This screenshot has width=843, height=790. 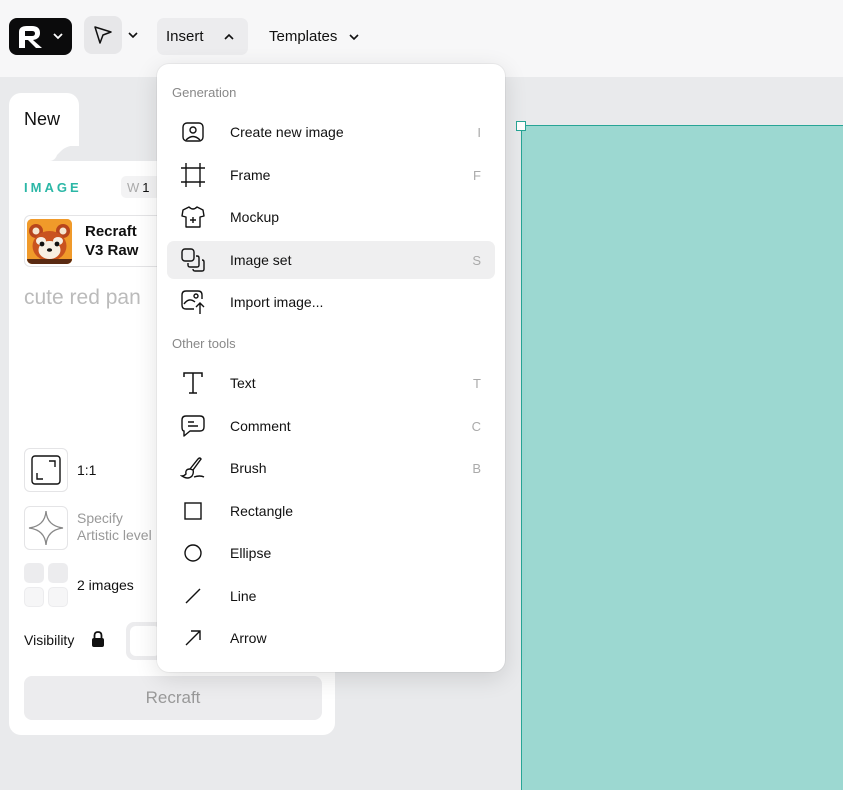 What do you see at coordinates (476, 426) in the screenshot?
I see `shortcut-key: C` at bounding box center [476, 426].